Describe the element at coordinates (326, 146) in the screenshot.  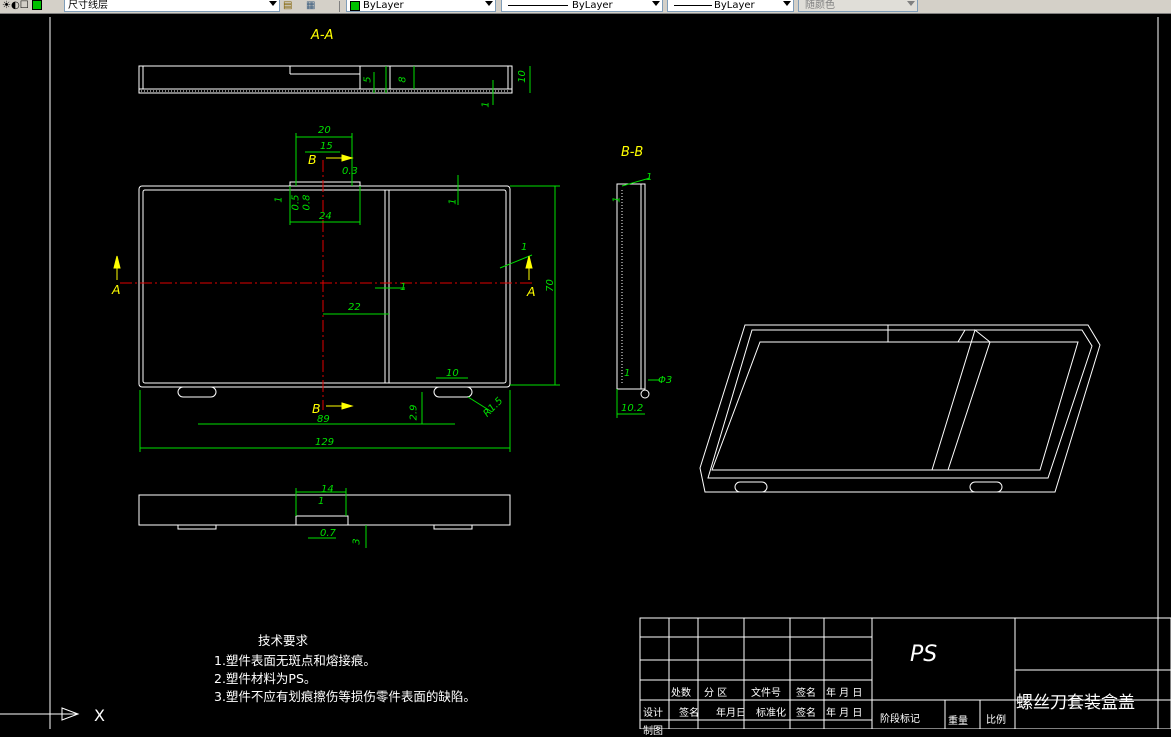
I see `dim-text: 15` at that location.